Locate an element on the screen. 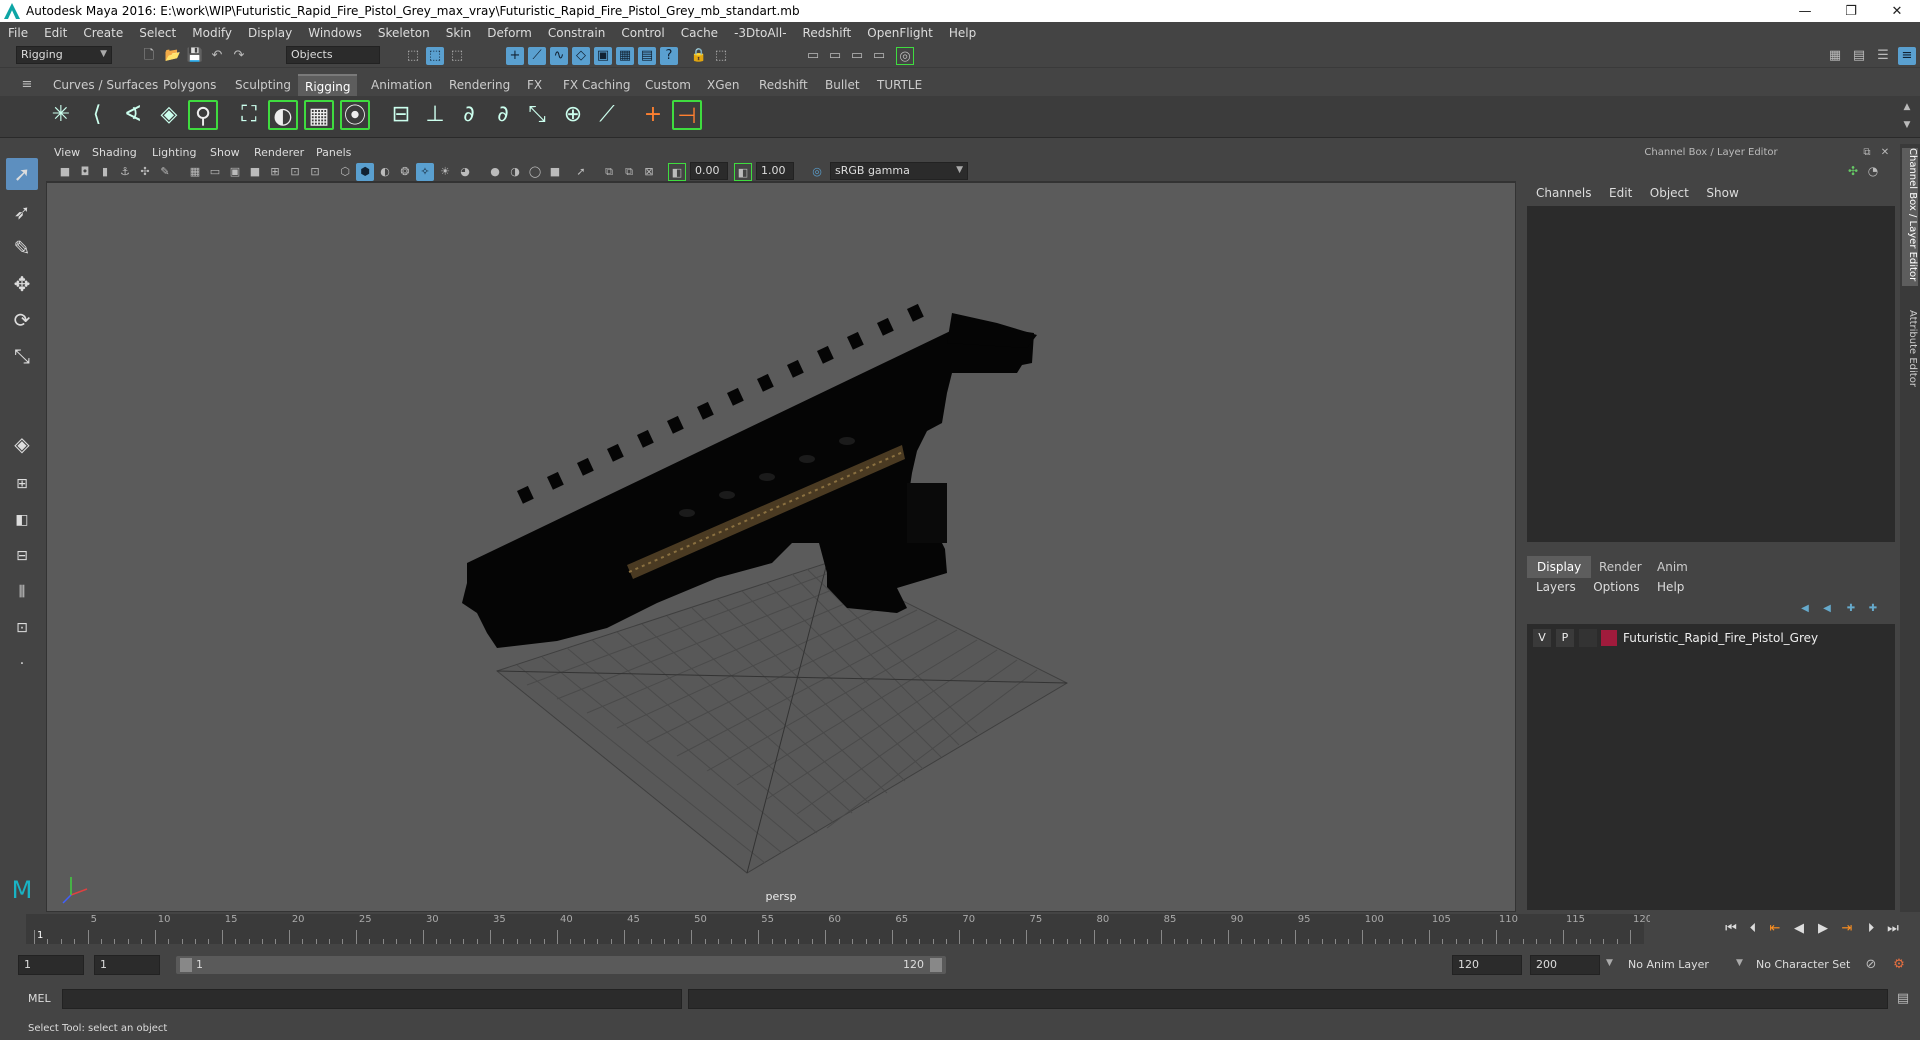  select-surfaces-icon: ◇ is located at coordinates (581, 56).